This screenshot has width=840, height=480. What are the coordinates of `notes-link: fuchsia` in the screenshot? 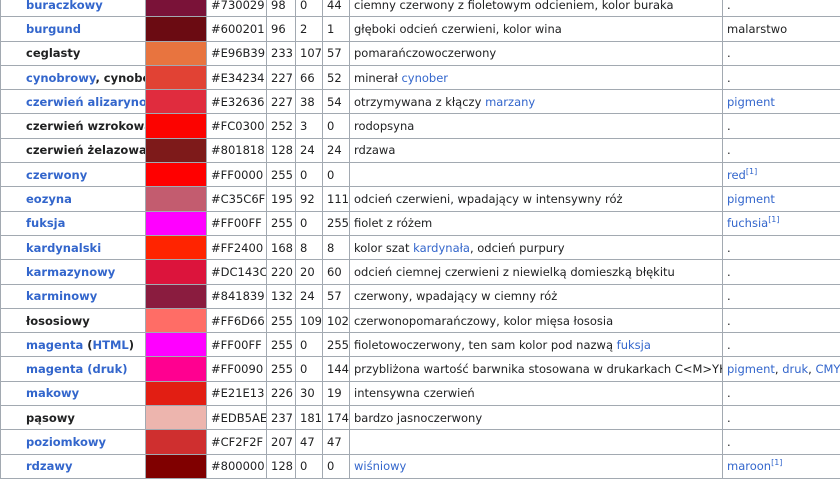 It's located at (747, 223).